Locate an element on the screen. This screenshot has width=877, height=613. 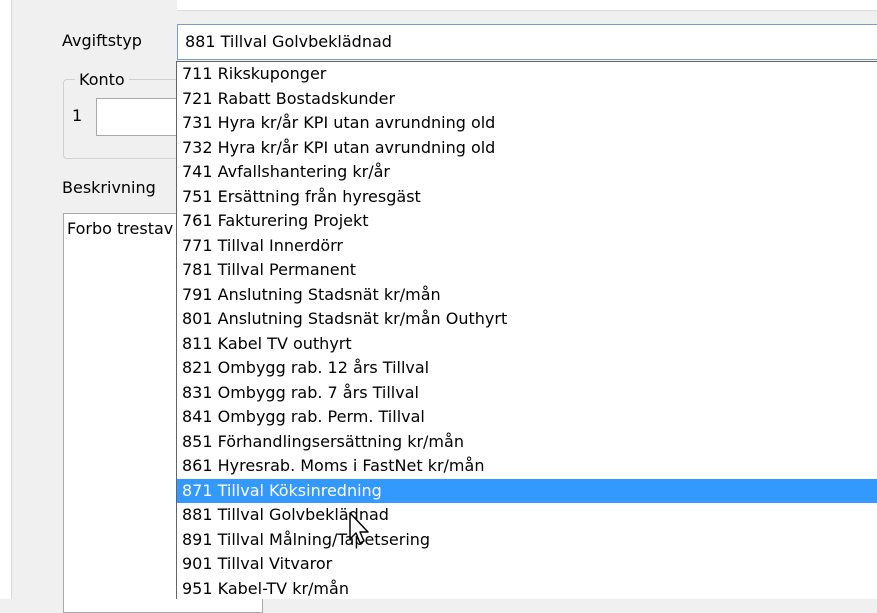
avgiftstyp-combobox: 881 Tillval Golvbeklädnad is located at coordinates (527, 42).